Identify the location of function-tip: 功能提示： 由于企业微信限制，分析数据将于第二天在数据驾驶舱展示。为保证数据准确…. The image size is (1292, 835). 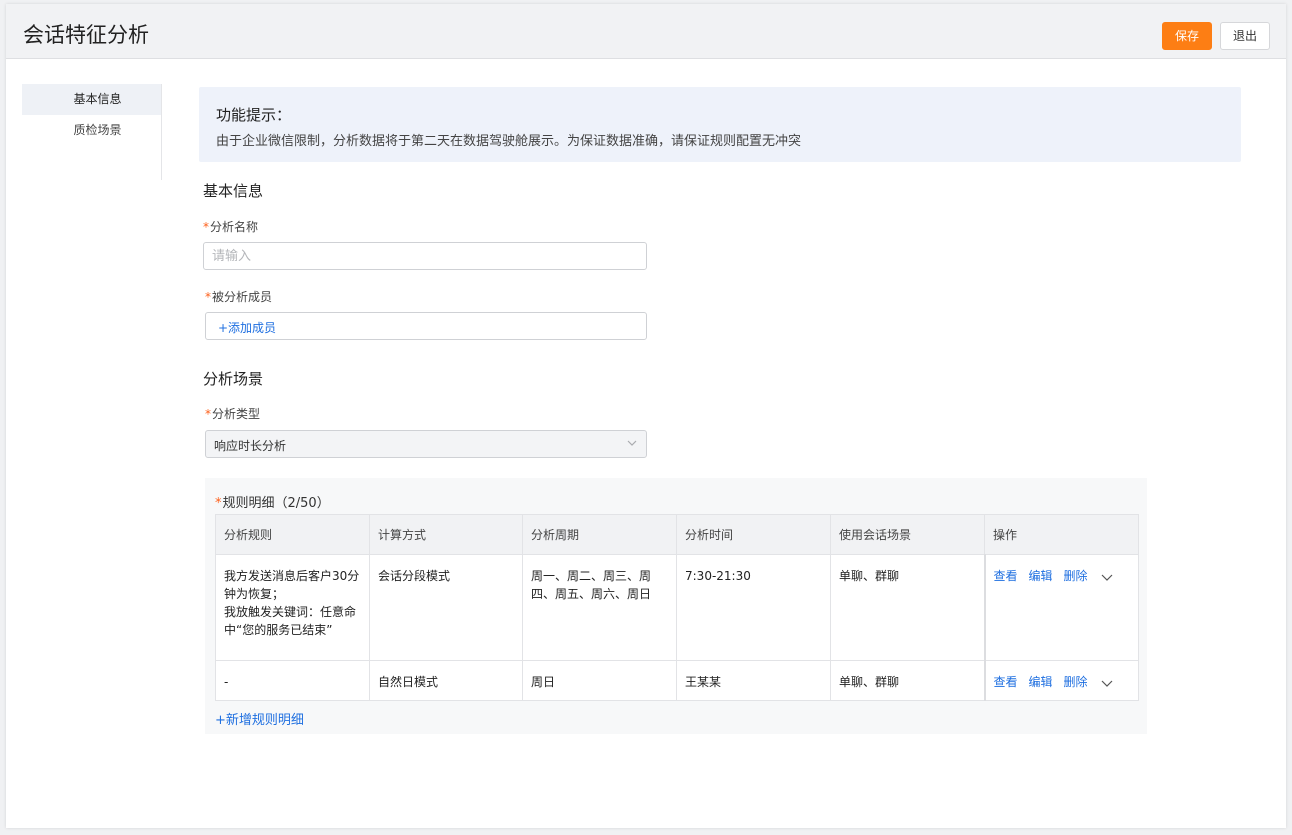
(720, 124).